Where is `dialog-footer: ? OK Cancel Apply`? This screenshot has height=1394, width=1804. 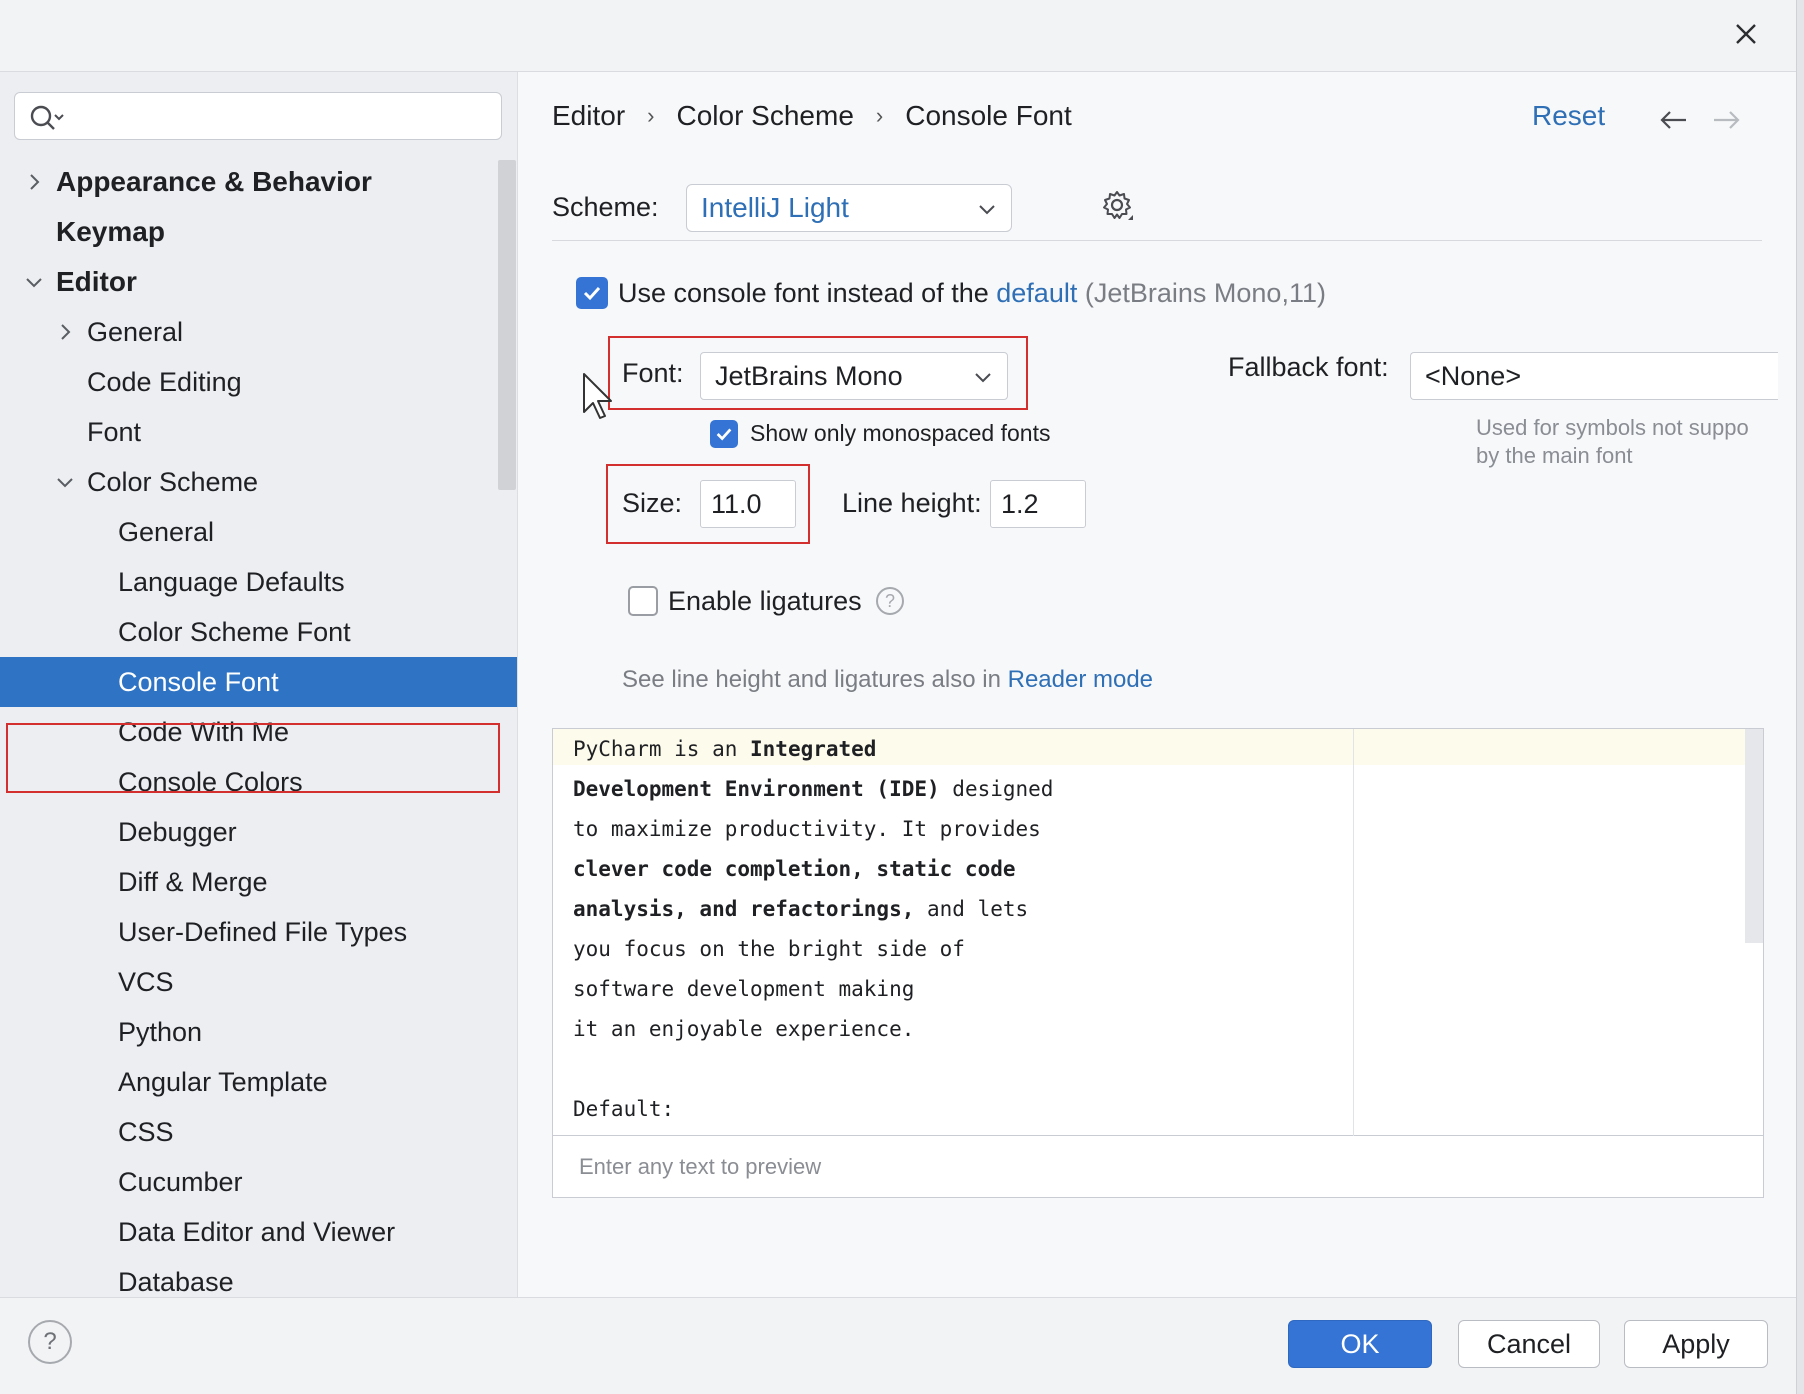 dialog-footer: ? OK Cancel Apply is located at coordinates (898, 1345).